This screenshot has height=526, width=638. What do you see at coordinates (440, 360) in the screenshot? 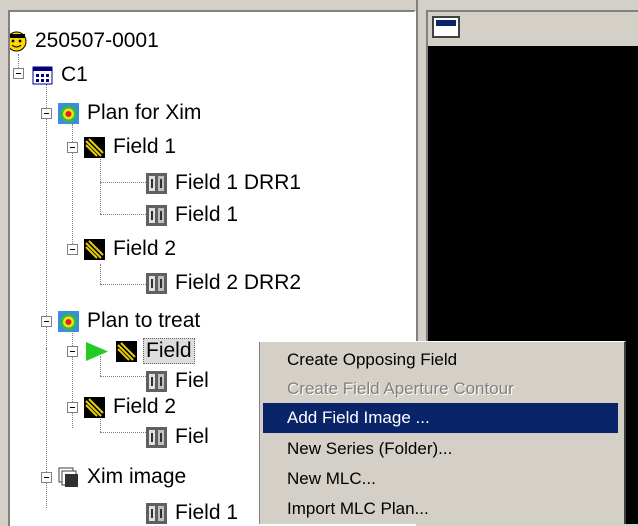
I see `menu-item-create-opposing-field: Create Opposing Field` at bounding box center [440, 360].